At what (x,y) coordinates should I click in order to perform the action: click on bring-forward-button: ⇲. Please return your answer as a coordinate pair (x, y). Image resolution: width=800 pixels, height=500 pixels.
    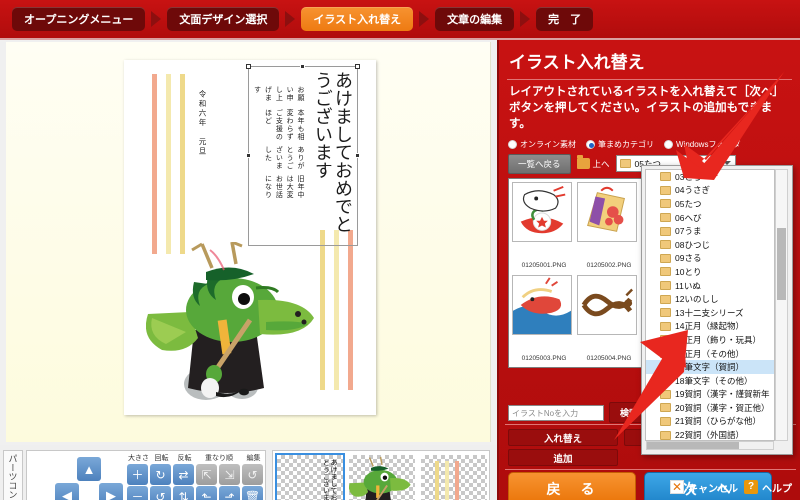
    Looking at the image, I should click on (229, 474).